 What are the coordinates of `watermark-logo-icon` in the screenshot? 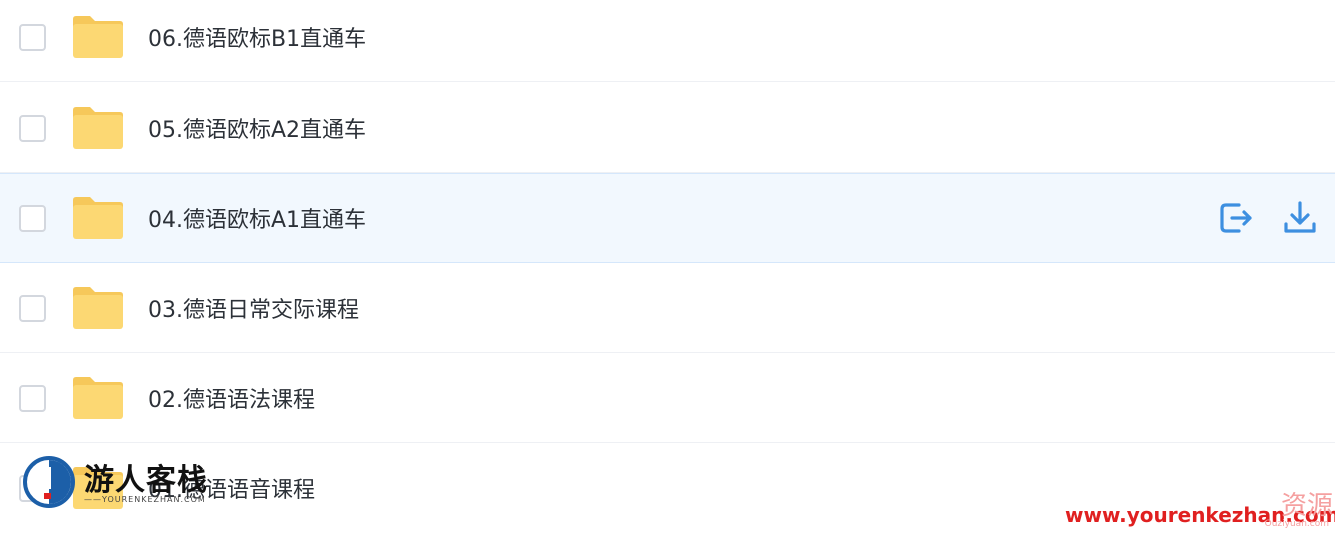 It's located at (49, 482).